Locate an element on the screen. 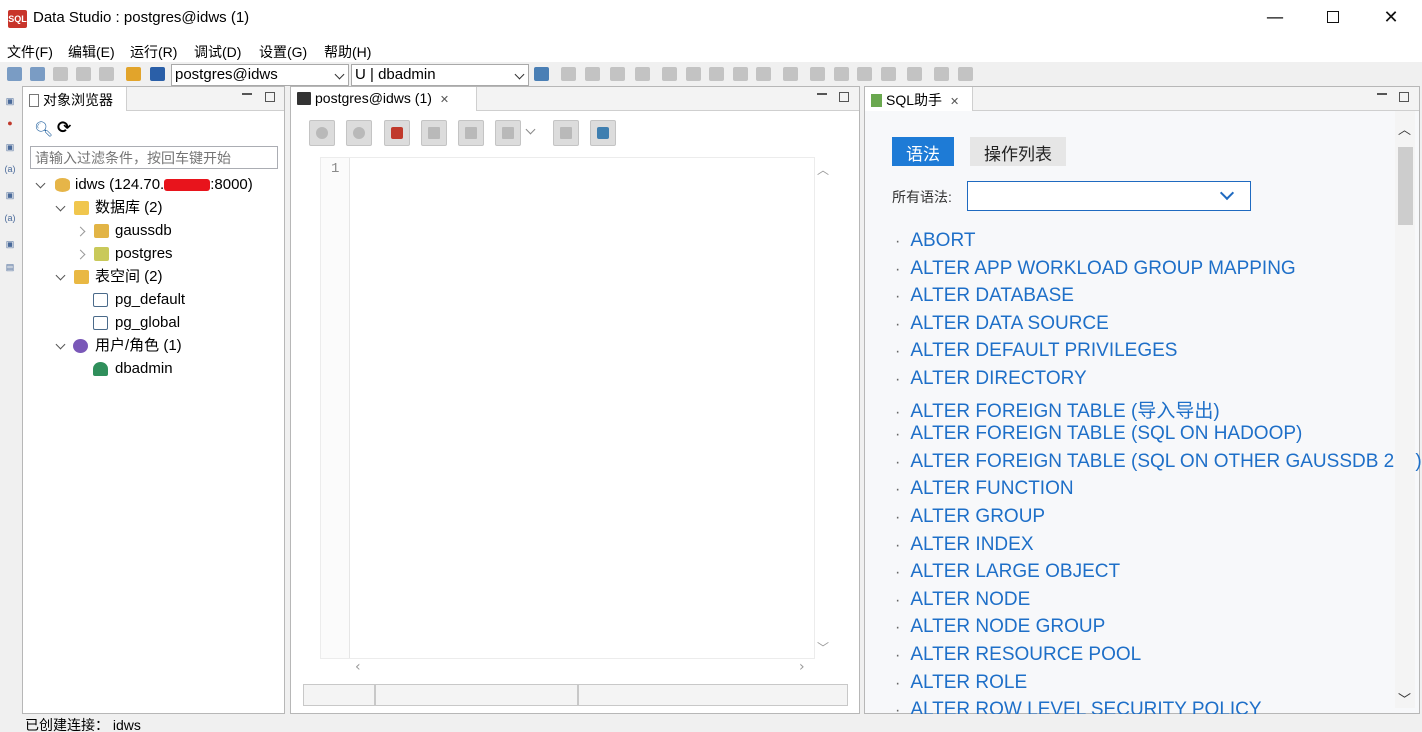  cancel-query-icon is located at coordinates (83, 74).